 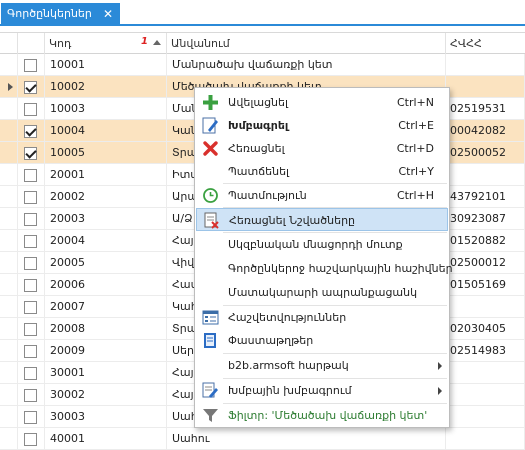 I want to click on menu-item-add: Ավելացնել Ctrl+N, so click(x=322, y=102).